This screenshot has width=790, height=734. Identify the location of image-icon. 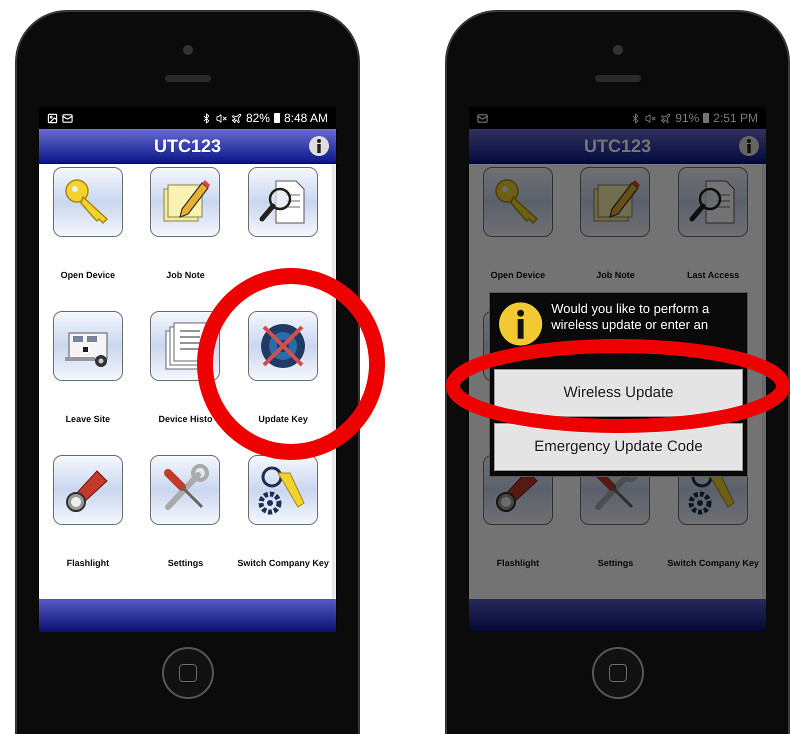
(52, 118).